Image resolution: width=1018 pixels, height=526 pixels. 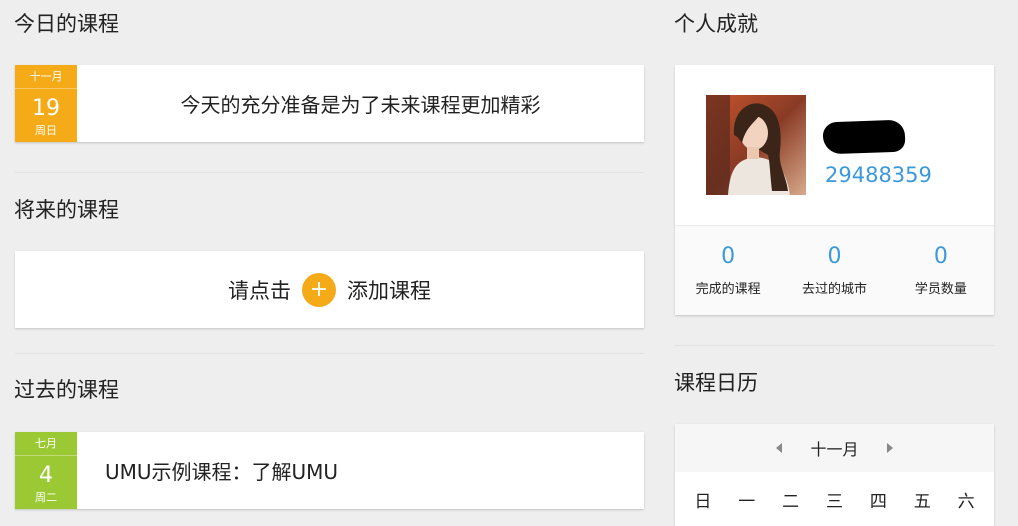 I want to click on weekday-label: 二, so click(x=791, y=502).